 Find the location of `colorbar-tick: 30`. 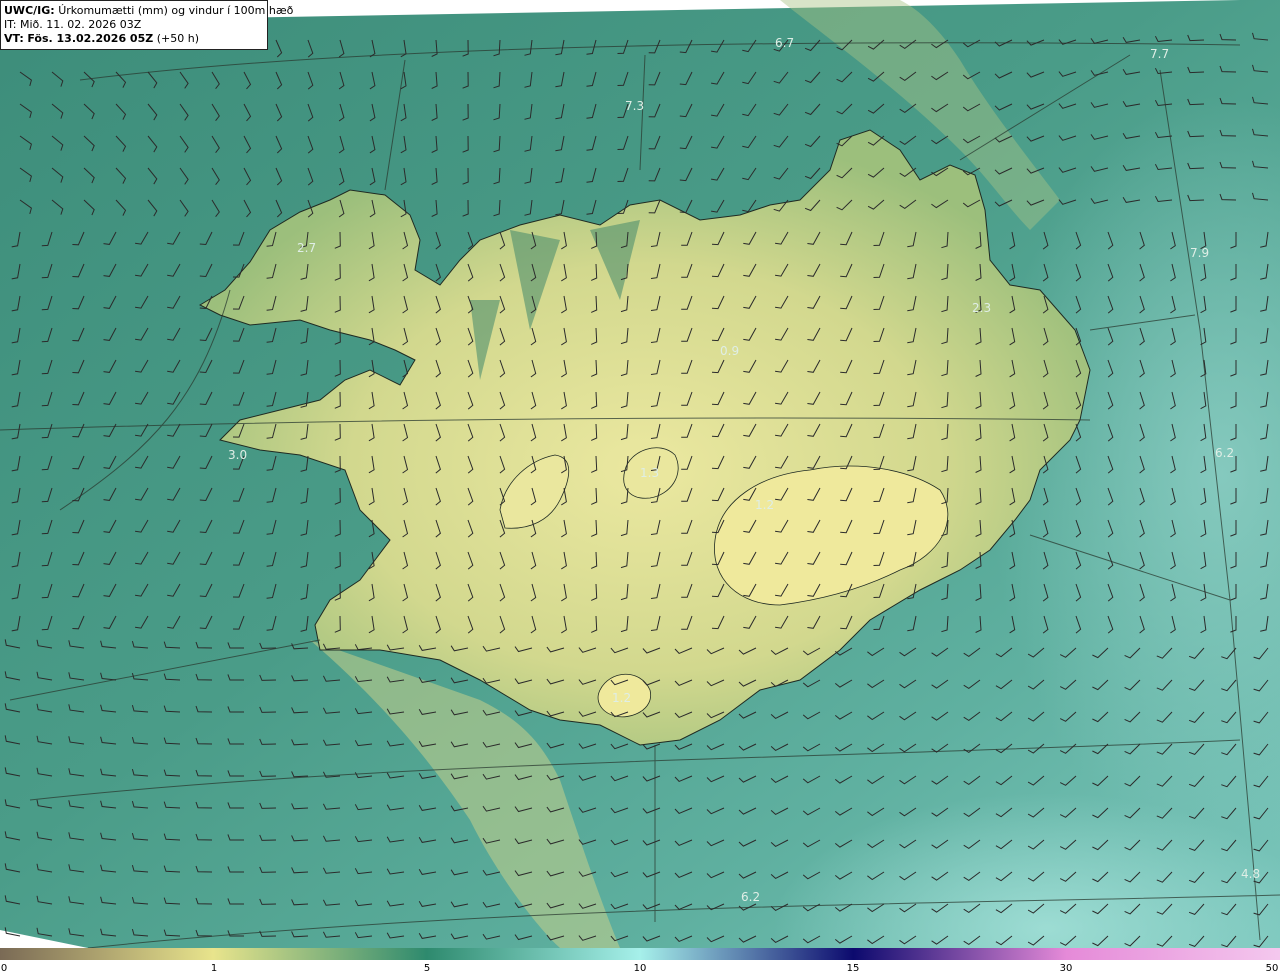

colorbar-tick: 30 is located at coordinates (1066, 968).